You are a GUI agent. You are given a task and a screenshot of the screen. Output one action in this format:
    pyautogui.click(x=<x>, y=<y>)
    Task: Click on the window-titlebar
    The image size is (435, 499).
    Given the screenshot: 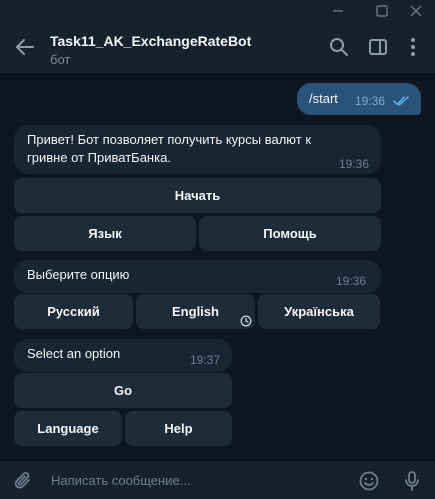 What is the action you would take?
    pyautogui.click(x=217, y=11)
    